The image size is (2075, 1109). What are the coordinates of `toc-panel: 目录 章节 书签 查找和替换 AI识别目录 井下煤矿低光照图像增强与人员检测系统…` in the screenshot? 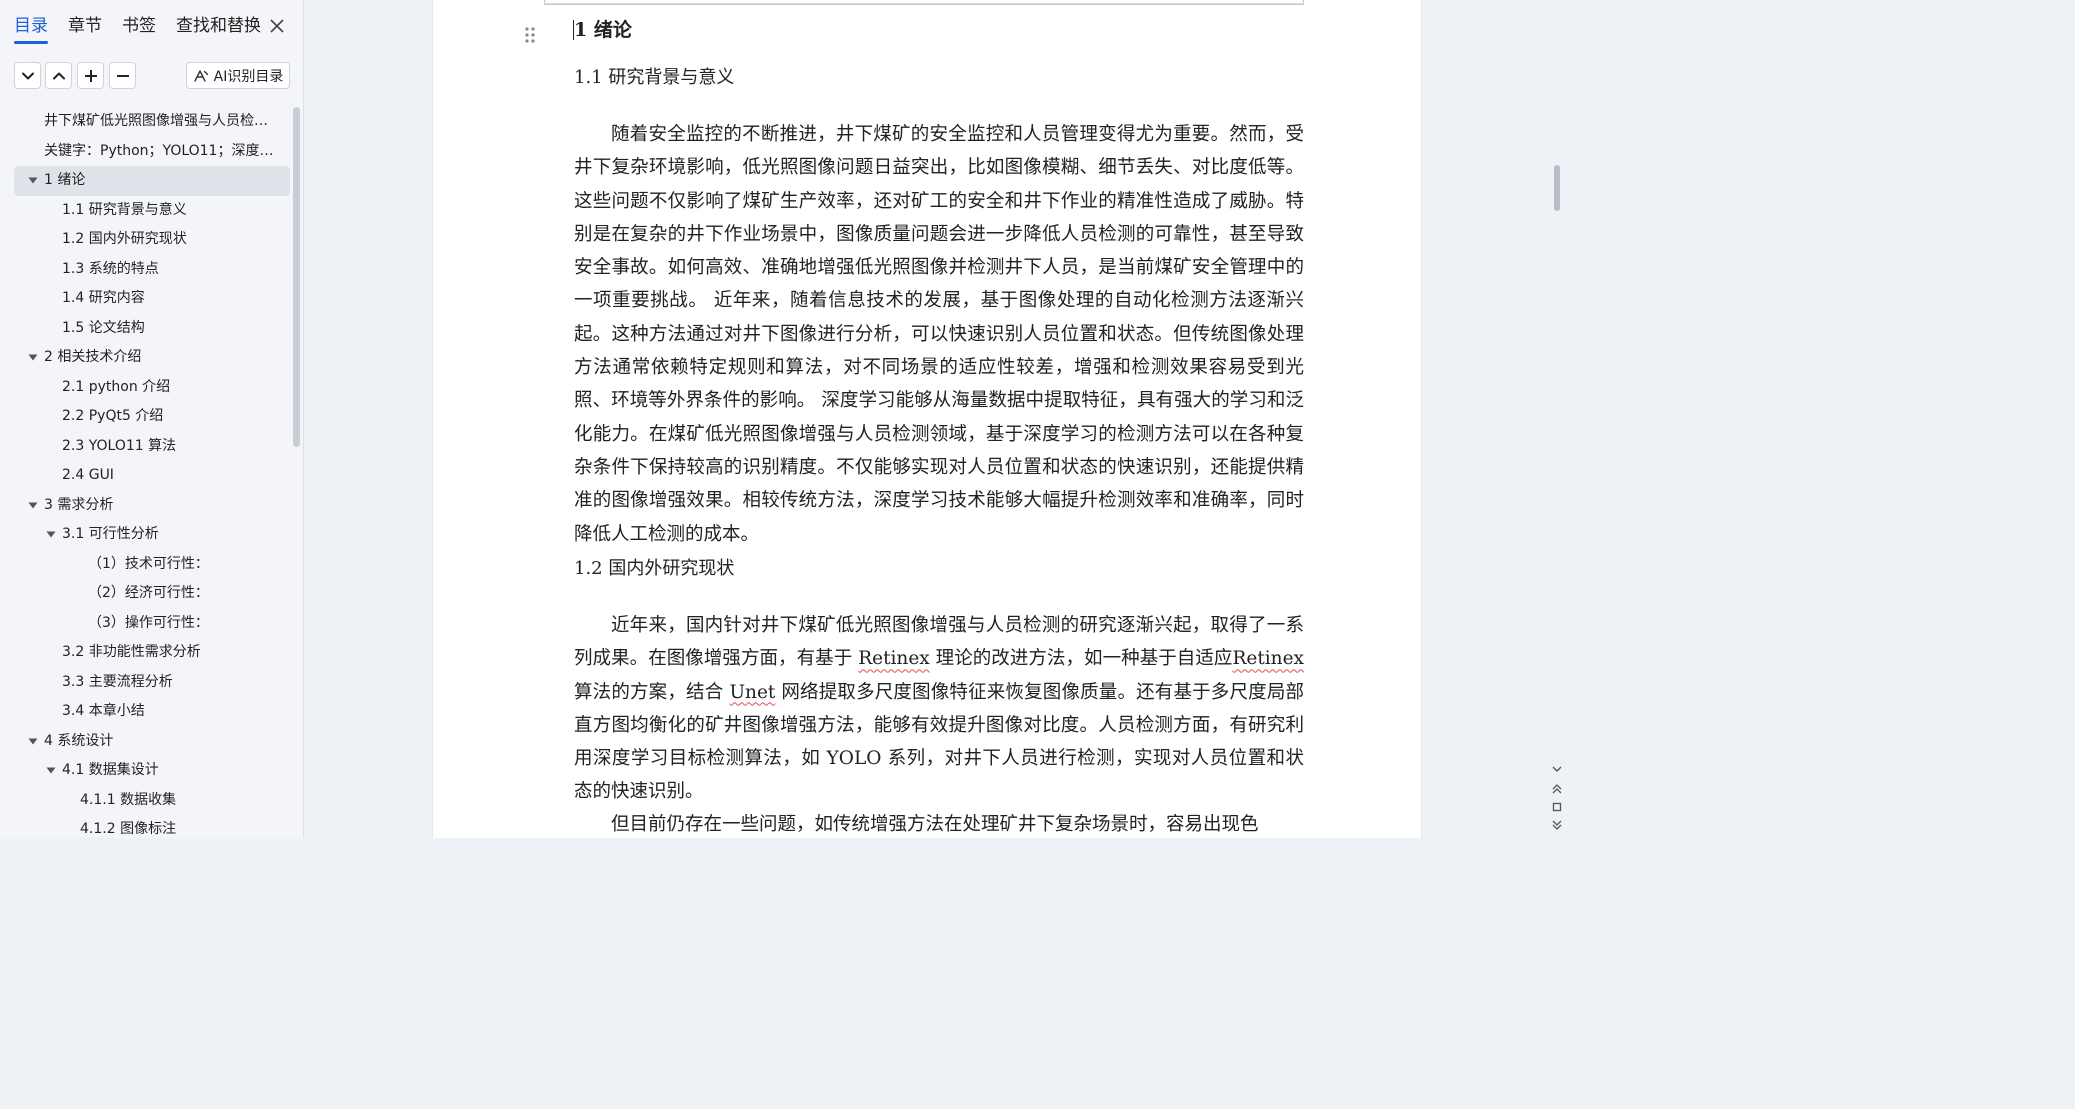 It's located at (152, 419).